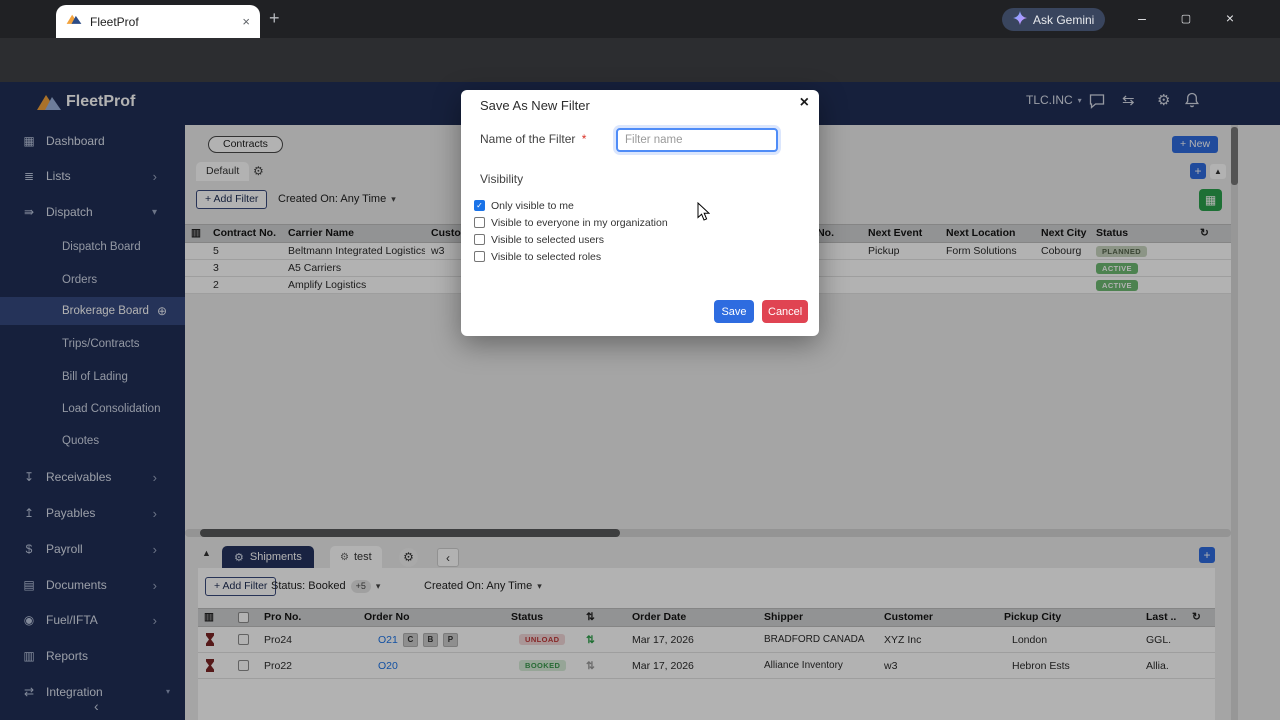 The height and width of the screenshot is (720, 1280). I want to click on check-icon: ✓, so click(479, 205).